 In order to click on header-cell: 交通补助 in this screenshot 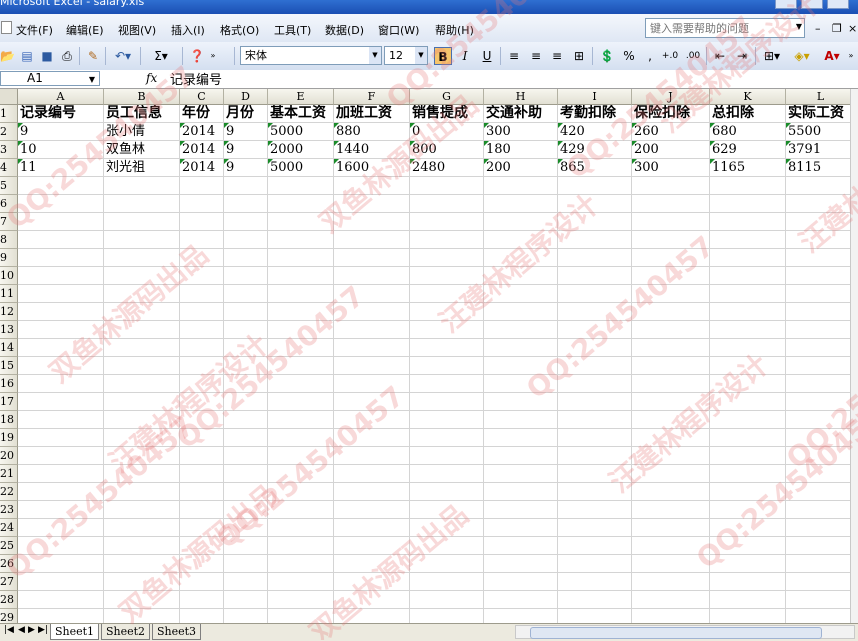, I will do `click(521, 114)`.